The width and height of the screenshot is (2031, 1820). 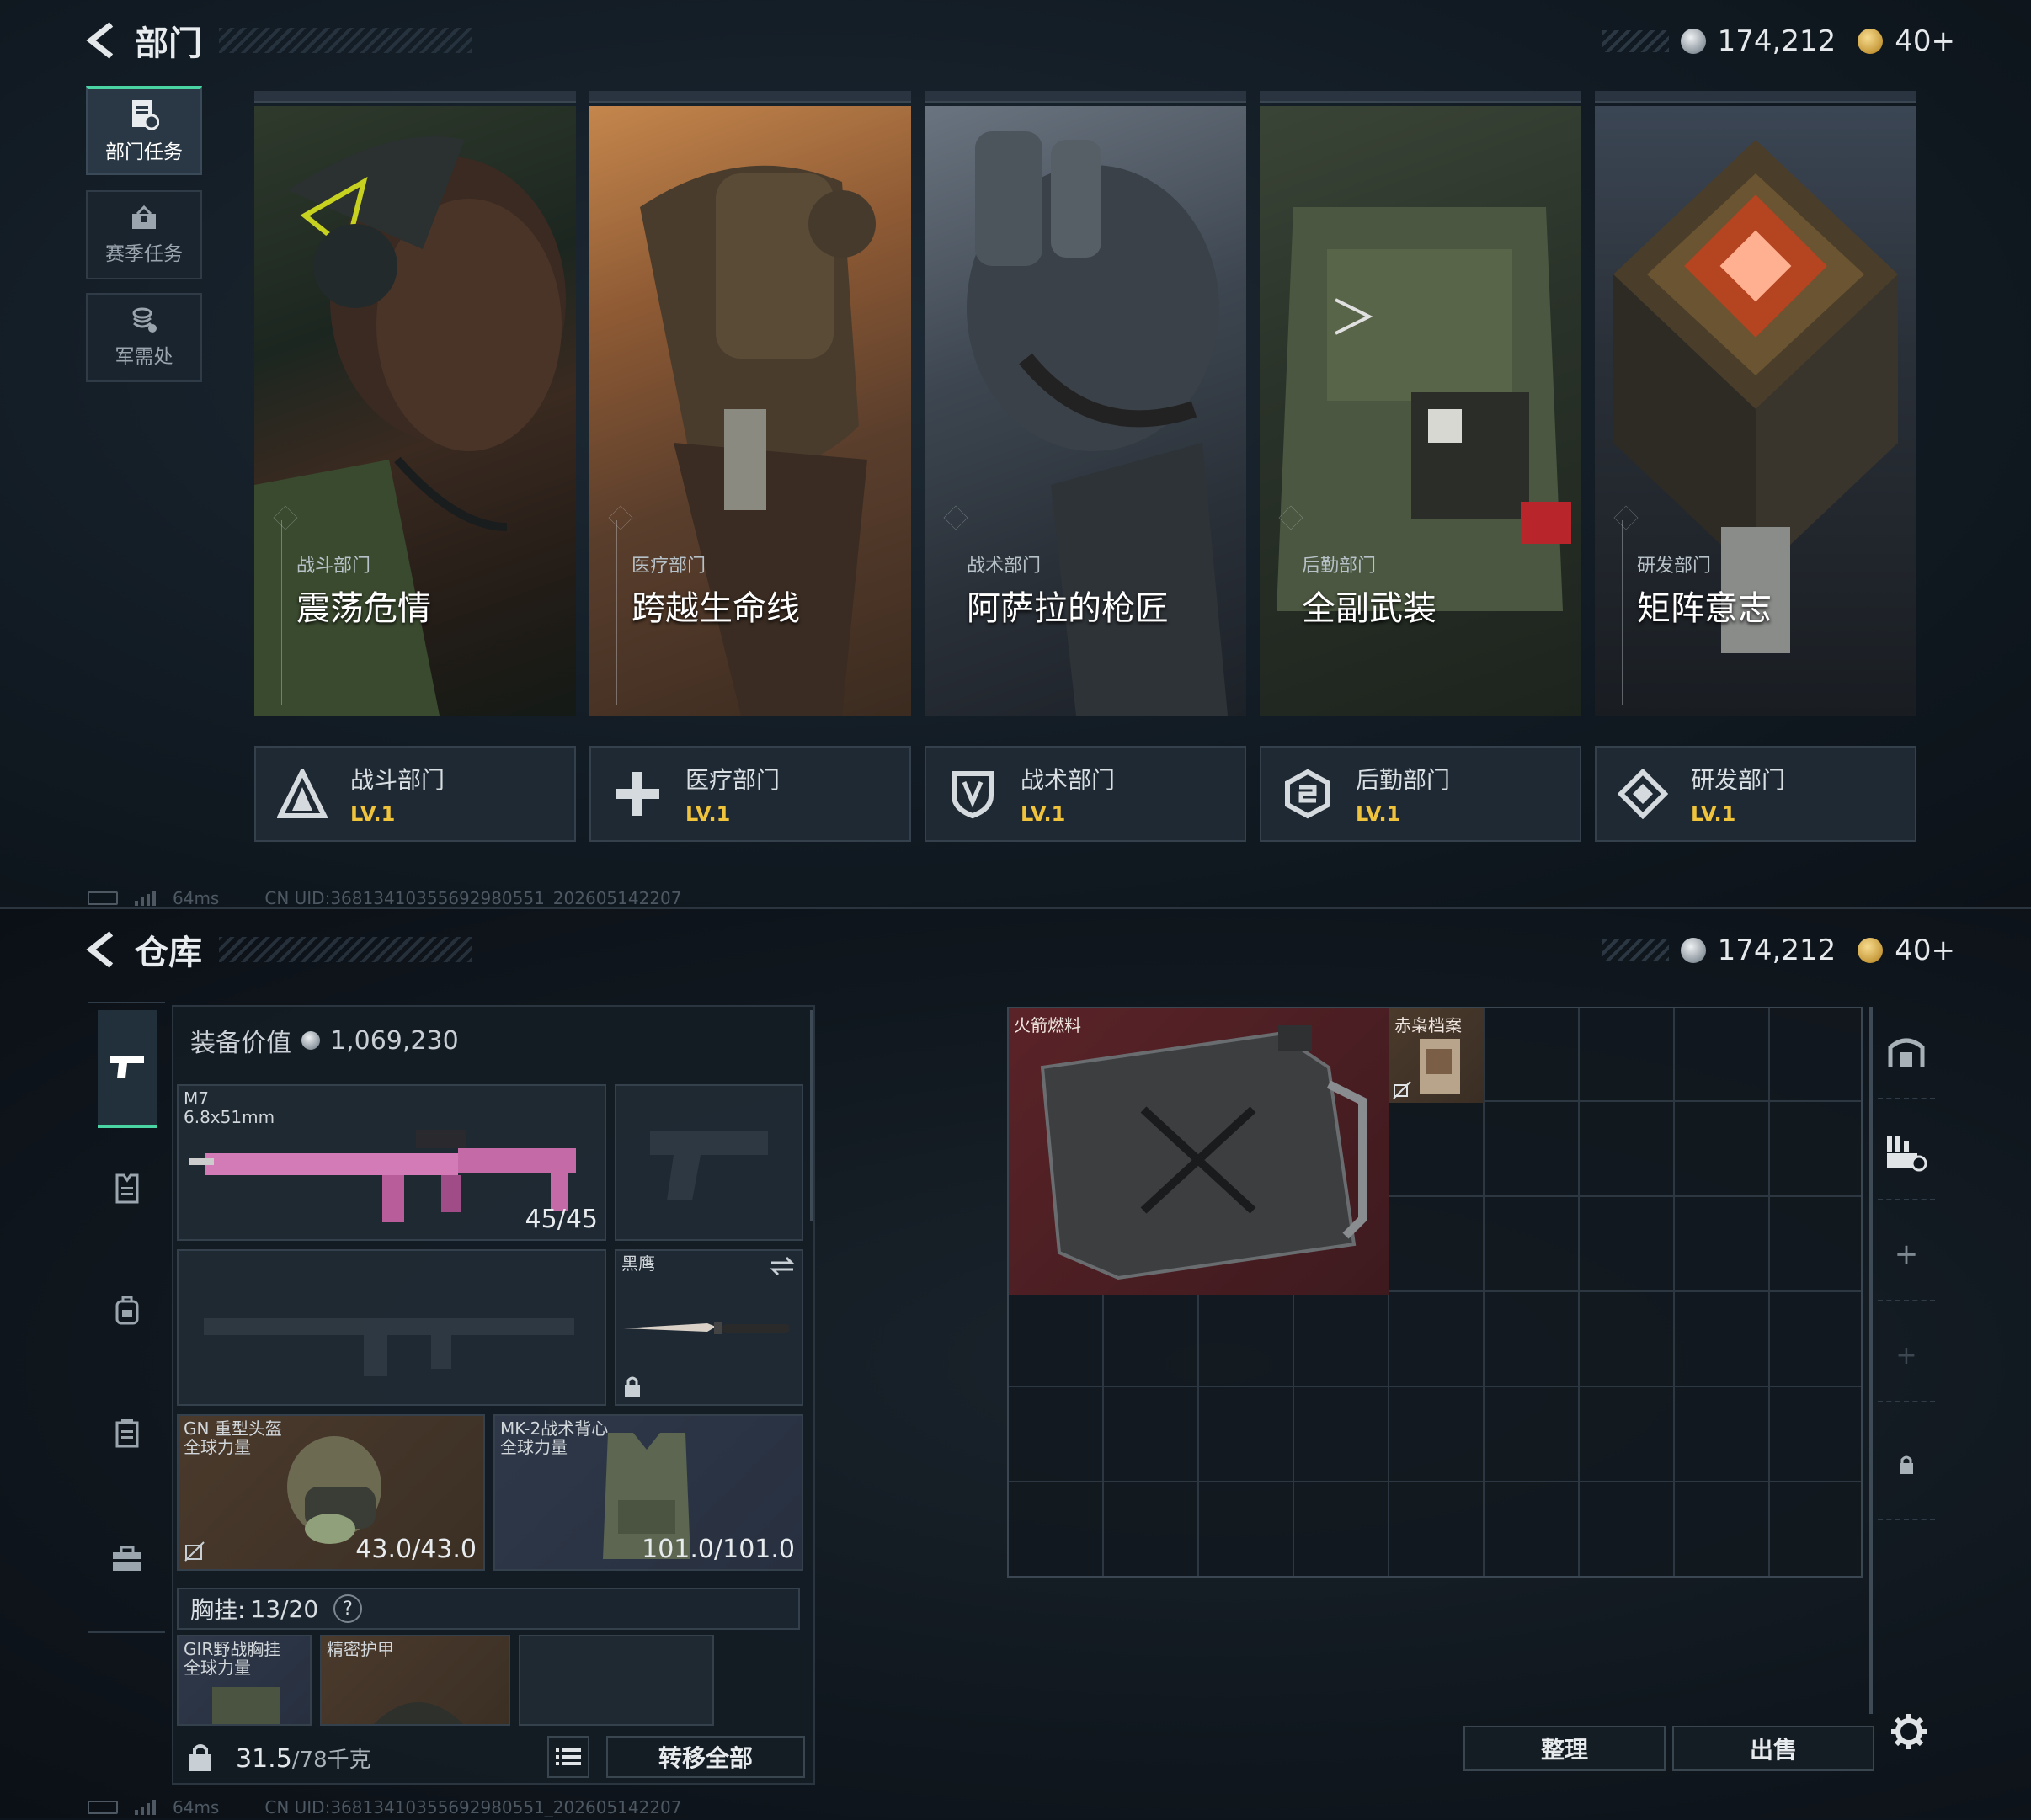 What do you see at coordinates (1773, 1748) in the screenshot?
I see `sell-button: 出售` at bounding box center [1773, 1748].